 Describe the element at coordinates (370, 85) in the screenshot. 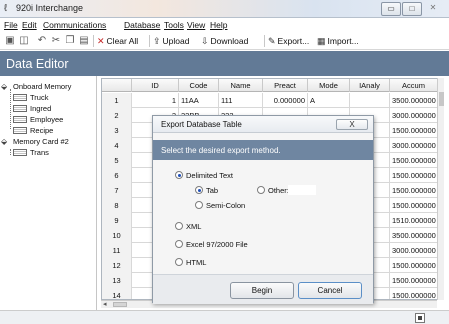

I see `column-header-ianaly: IAnaly` at that location.